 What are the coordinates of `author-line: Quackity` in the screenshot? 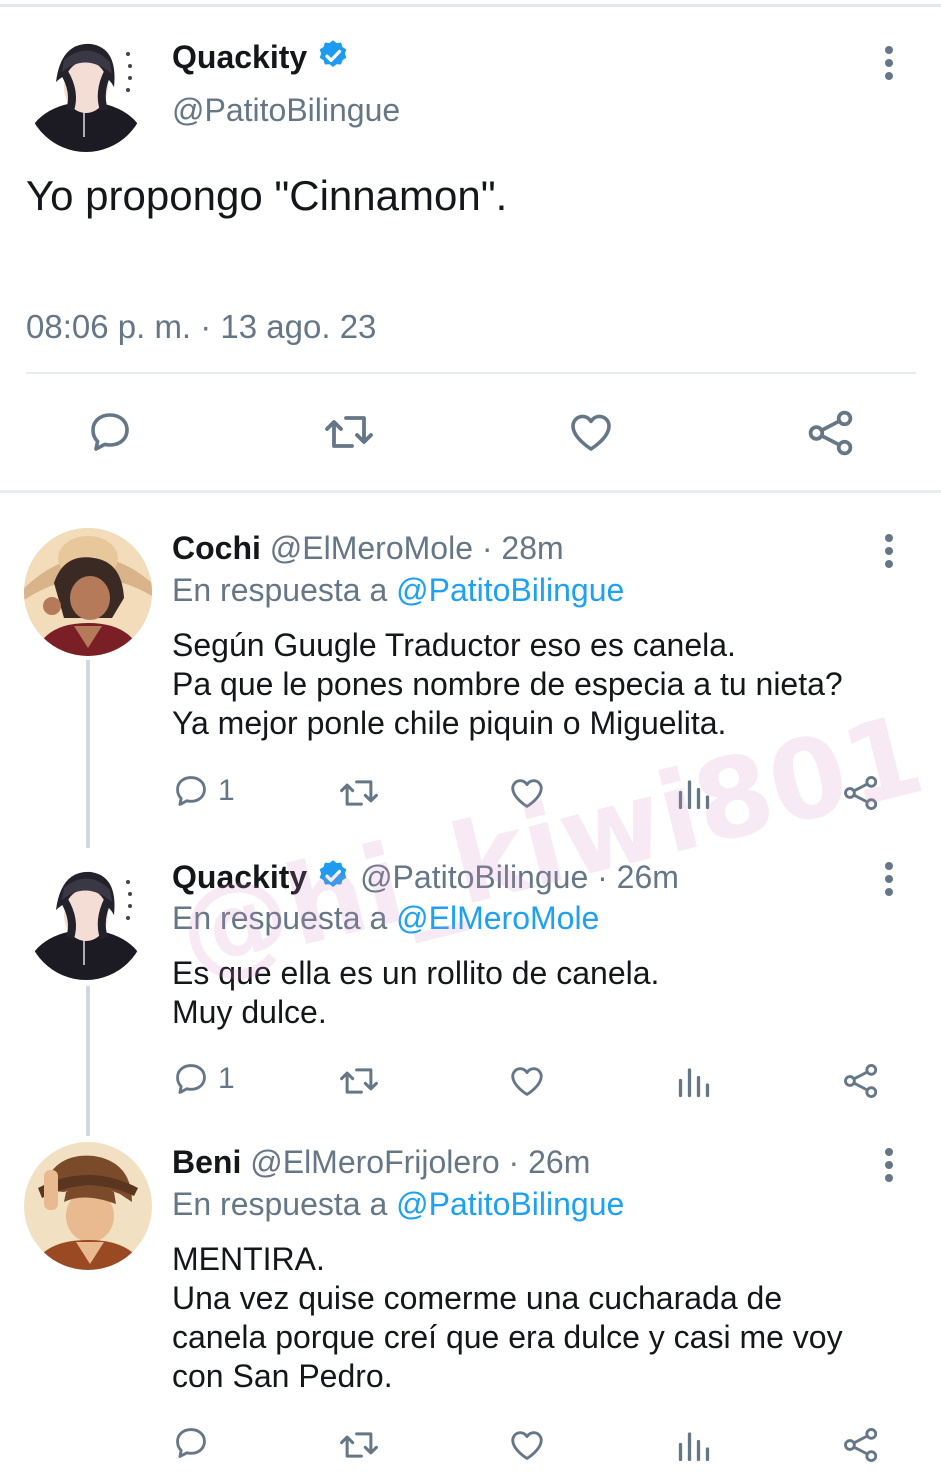 It's located at (261, 57).